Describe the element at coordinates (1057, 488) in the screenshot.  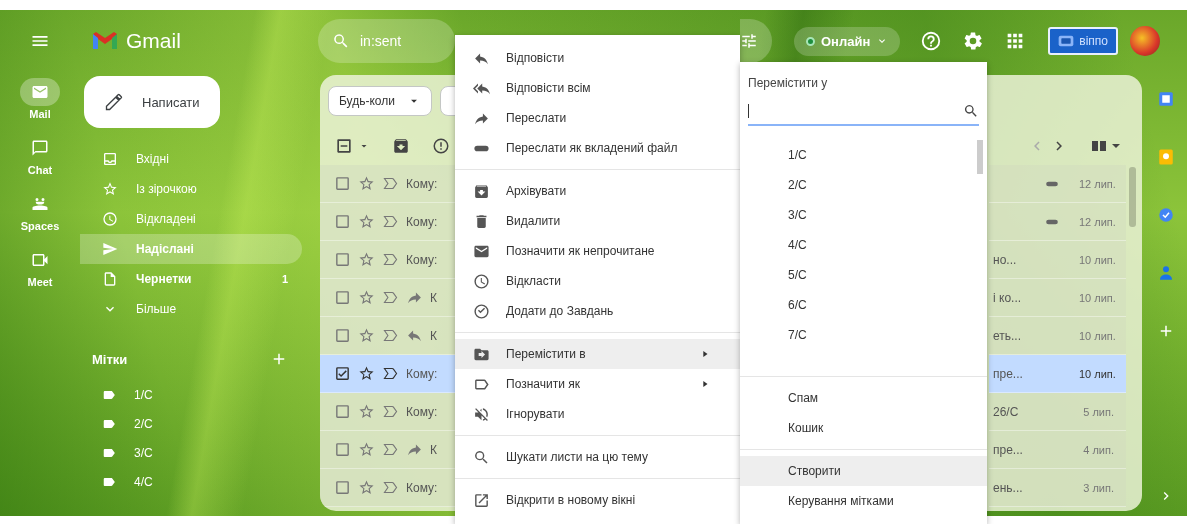
I see `email-row-details: ень... 3 лип.` at that location.